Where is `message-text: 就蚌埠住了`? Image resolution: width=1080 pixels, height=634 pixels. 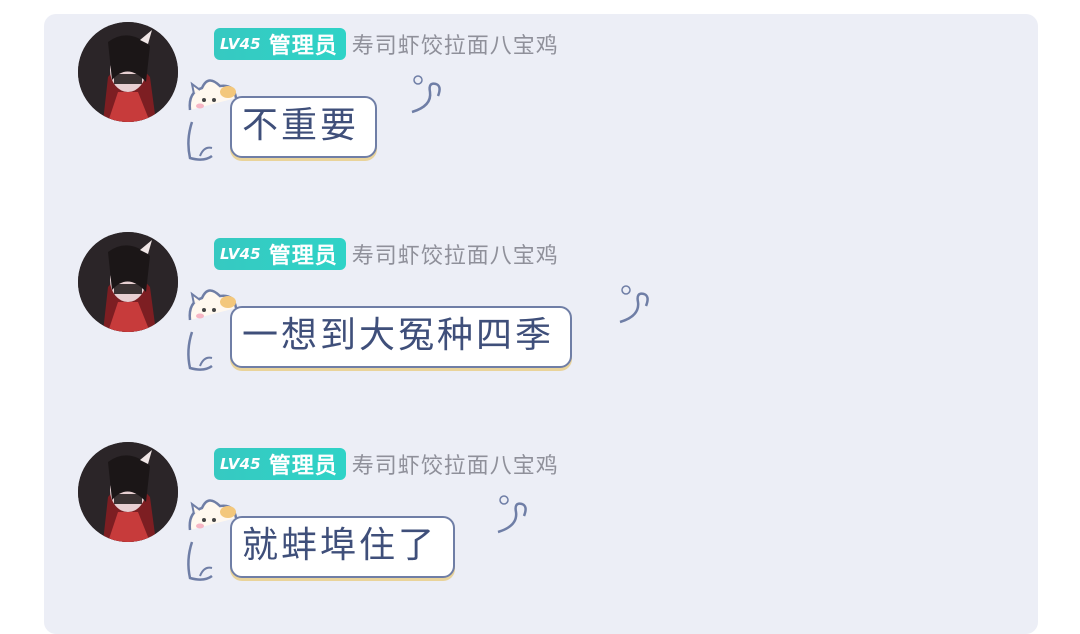
message-text: 就蚌埠住了 is located at coordinates (340, 545).